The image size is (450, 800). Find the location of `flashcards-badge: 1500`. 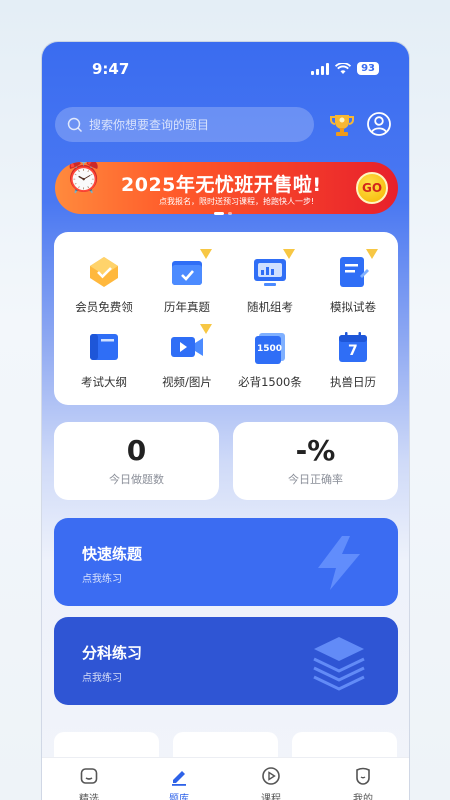

flashcards-badge: 1500 is located at coordinates (270, 349).